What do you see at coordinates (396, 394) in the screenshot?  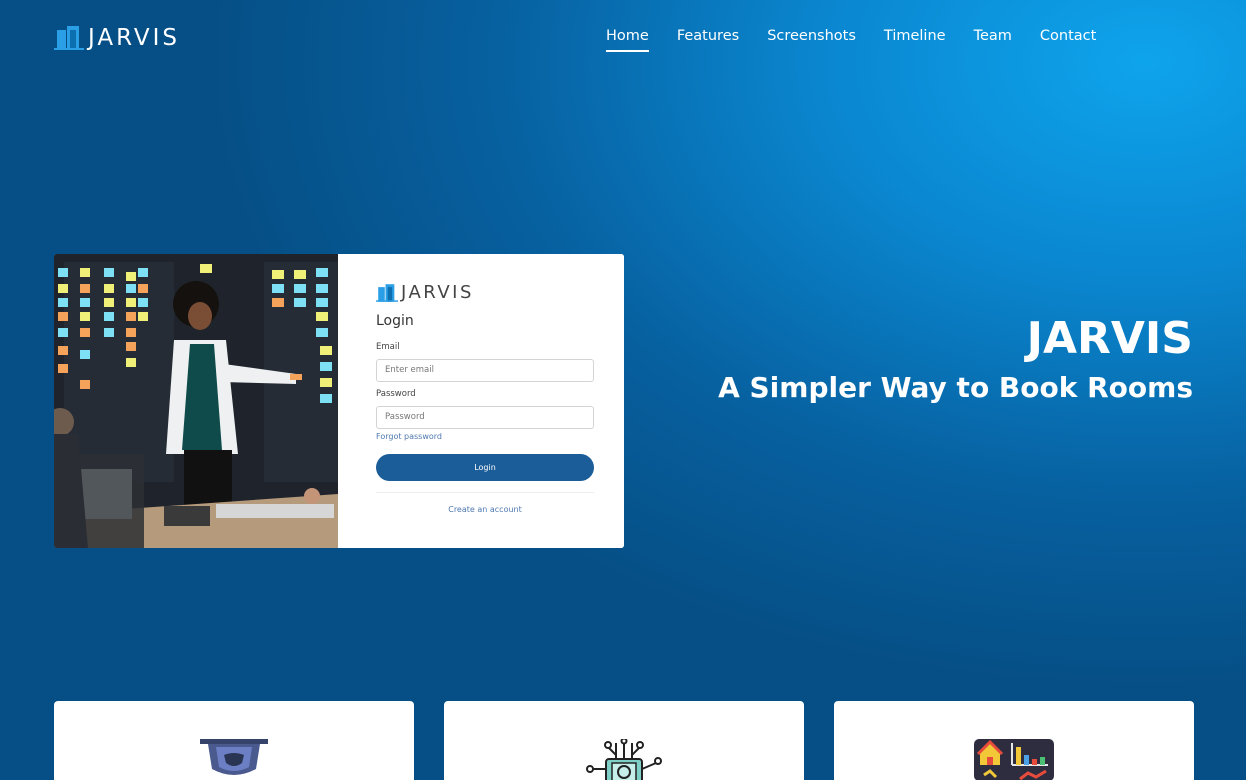 I see `password-label: Password` at bounding box center [396, 394].